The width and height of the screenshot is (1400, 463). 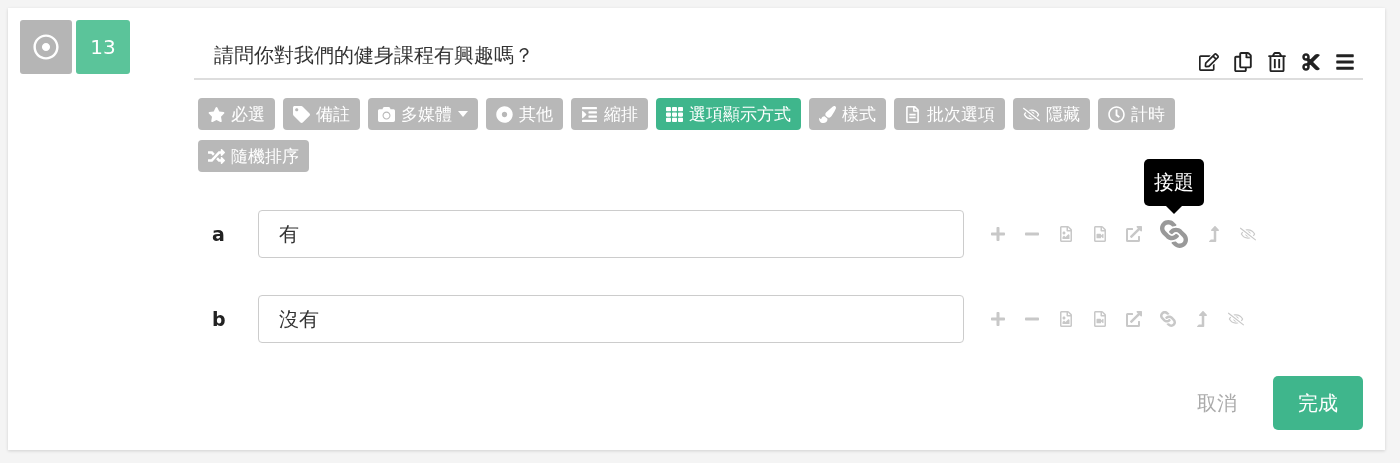 What do you see at coordinates (1277, 62) in the screenshot?
I see `trash-icon` at bounding box center [1277, 62].